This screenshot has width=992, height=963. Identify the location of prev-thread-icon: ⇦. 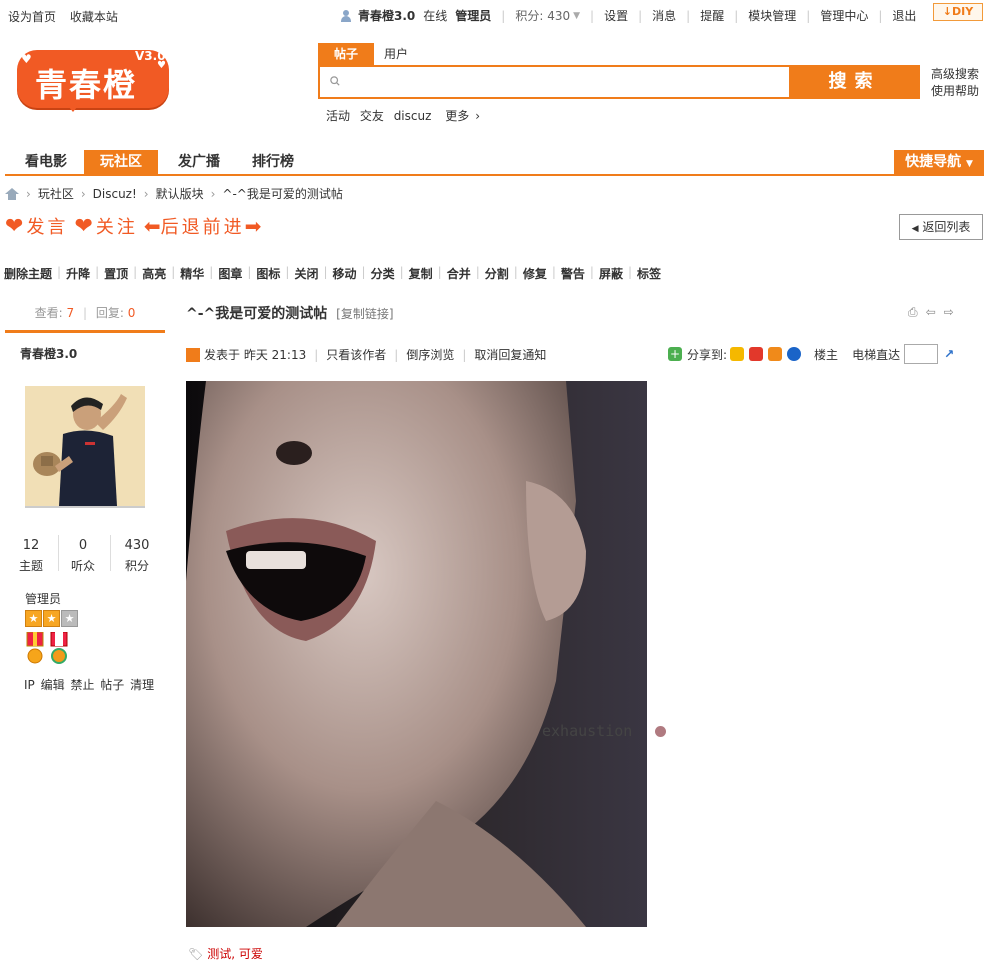
(931, 312).